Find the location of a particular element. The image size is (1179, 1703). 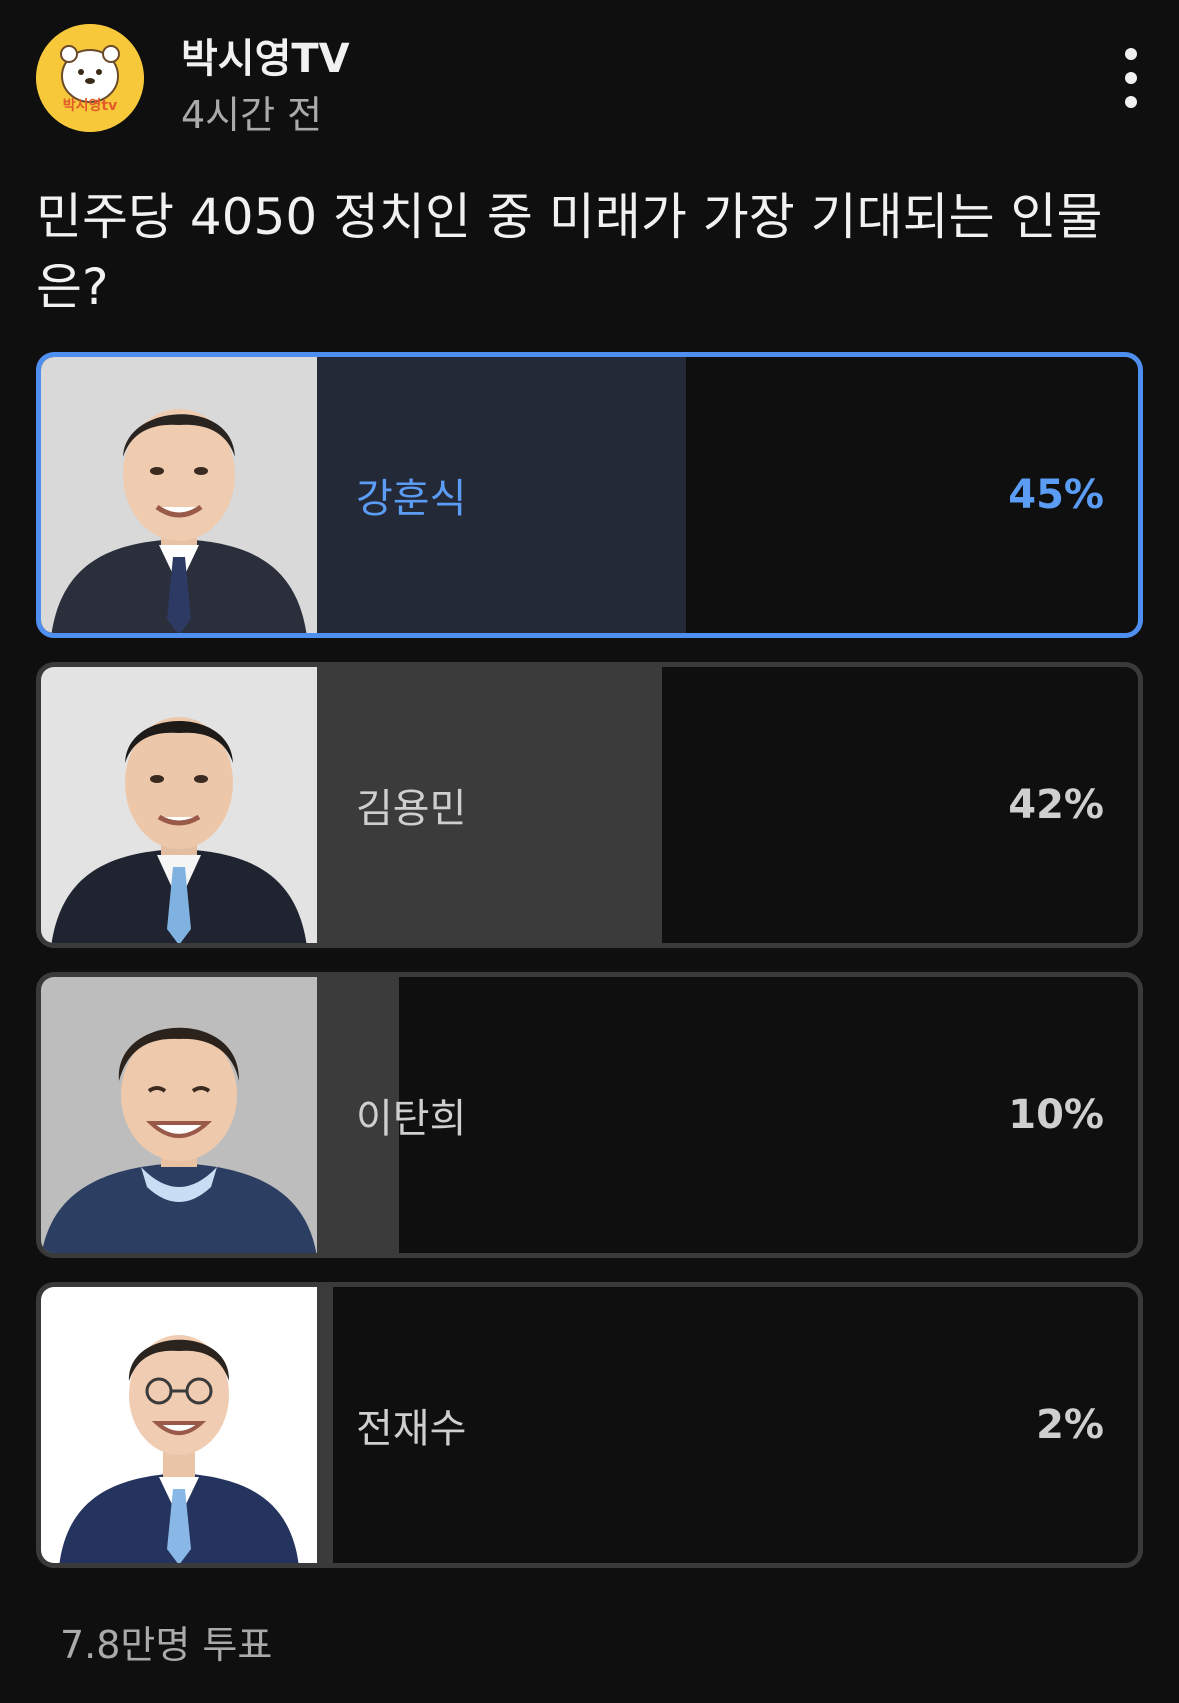

post-time: 4시간 전 is located at coordinates (252, 115).